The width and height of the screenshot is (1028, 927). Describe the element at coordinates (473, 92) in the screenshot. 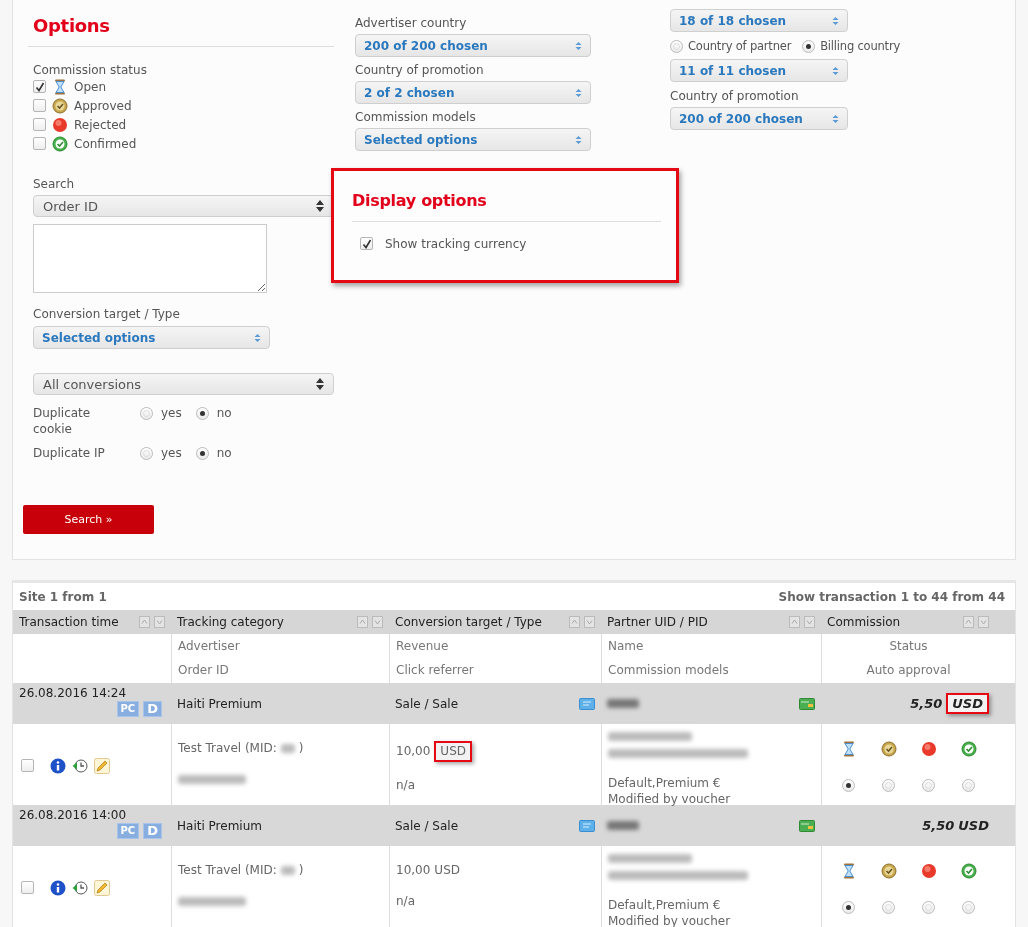

I see `multi-select-dropdown: 2 of 2 chosen` at that location.